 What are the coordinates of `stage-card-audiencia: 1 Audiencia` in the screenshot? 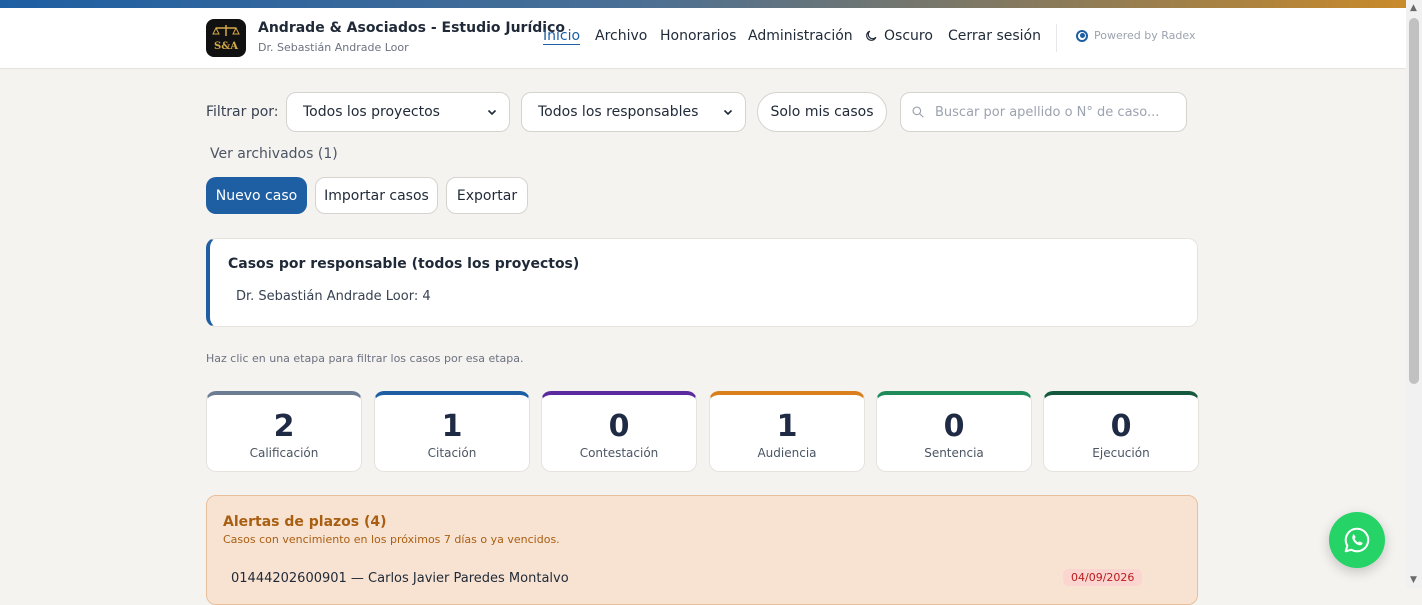 It's located at (787, 431).